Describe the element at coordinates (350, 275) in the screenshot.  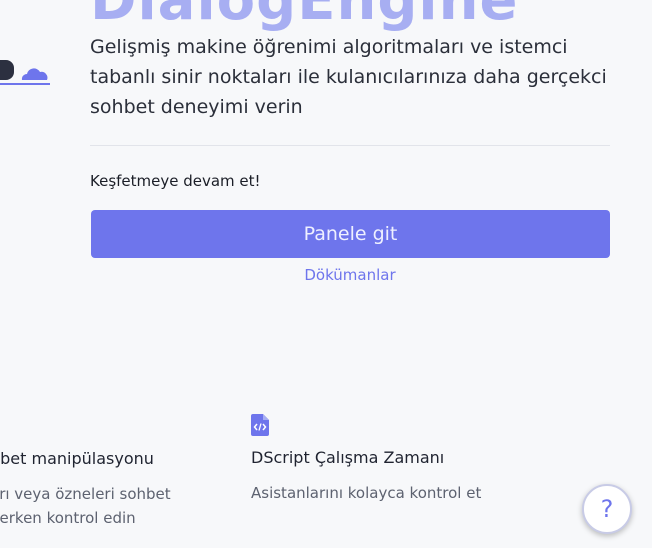
I see `docs-link: Dökümanlar` at that location.